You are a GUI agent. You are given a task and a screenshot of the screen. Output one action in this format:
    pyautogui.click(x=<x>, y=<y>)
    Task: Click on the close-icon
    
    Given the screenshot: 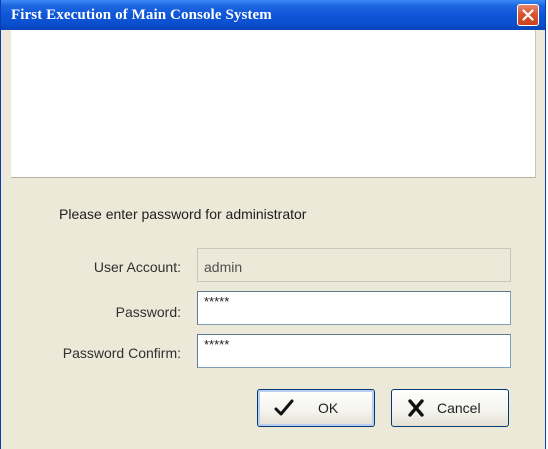 What is the action you would take?
    pyautogui.click(x=528, y=15)
    